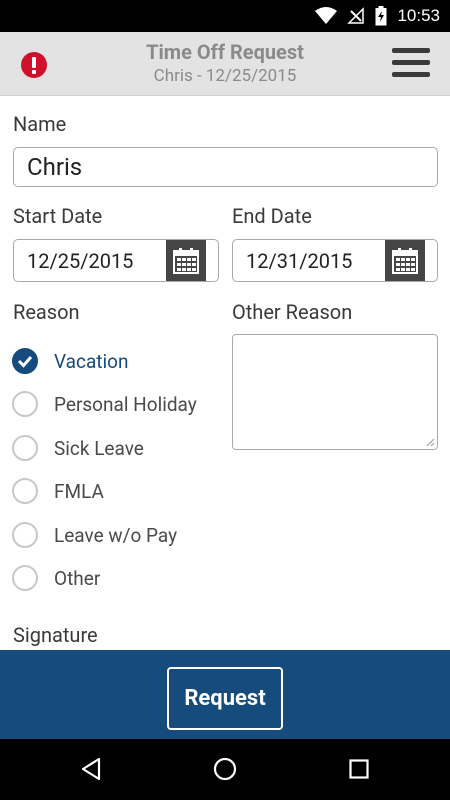 The height and width of the screenshot is (800, 450). What do you see at coordinates (55, 635) in the screenshot?
I see `signature-label: Signature` at bounding box center [55, 635].